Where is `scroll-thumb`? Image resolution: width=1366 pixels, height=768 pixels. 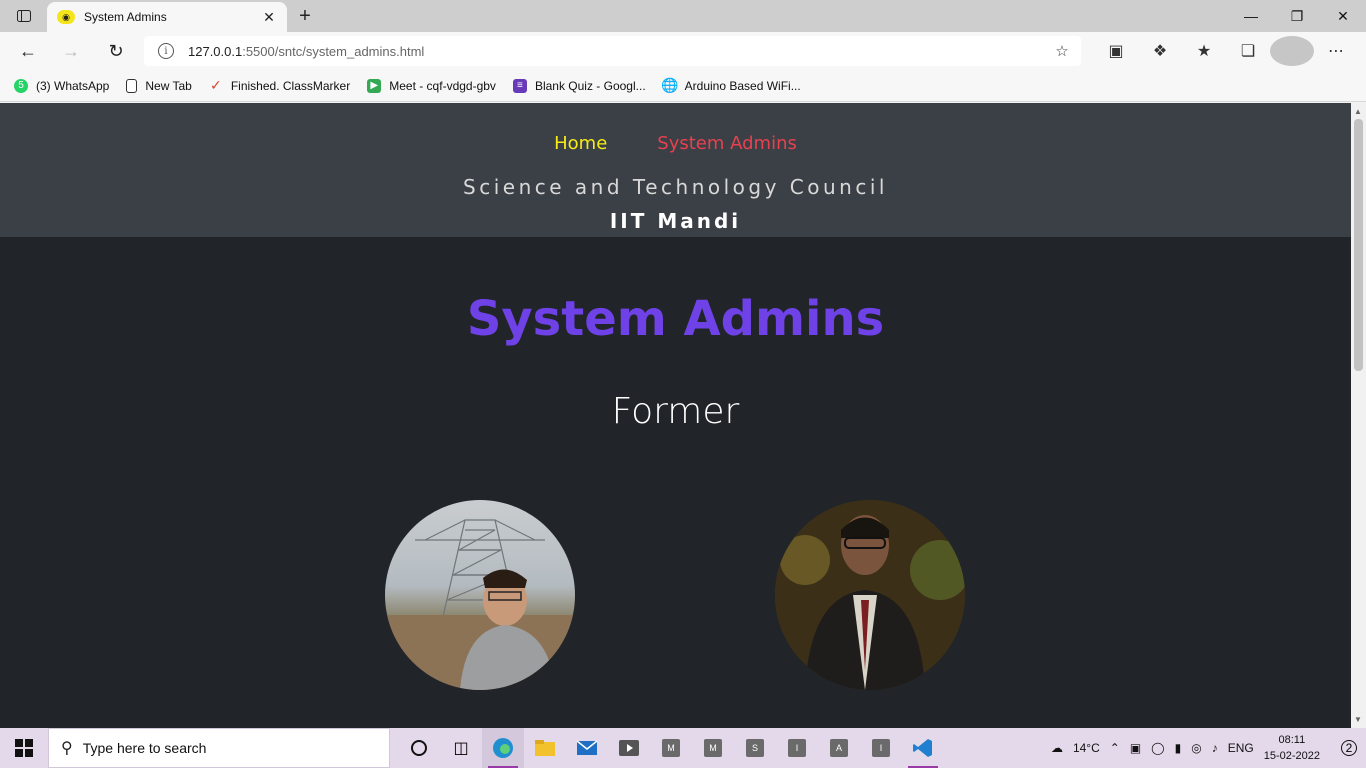
scroll-thumb is located at coordinates (1358, 245).